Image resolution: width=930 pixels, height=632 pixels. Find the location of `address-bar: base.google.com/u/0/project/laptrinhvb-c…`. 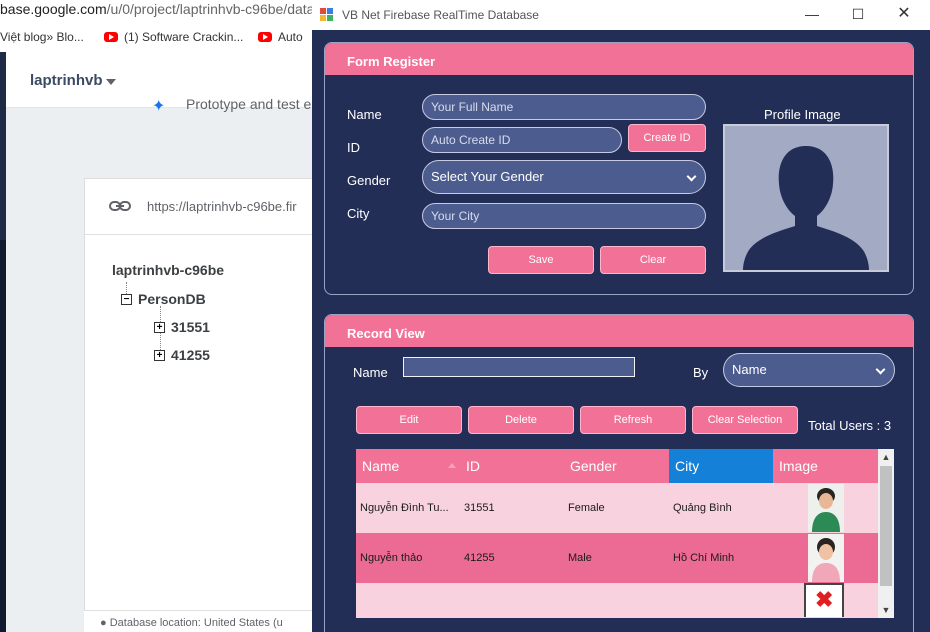

address-bar: base.google.com/u/0/project/laptrinhvb-c… is located at coordinates (160, 10).